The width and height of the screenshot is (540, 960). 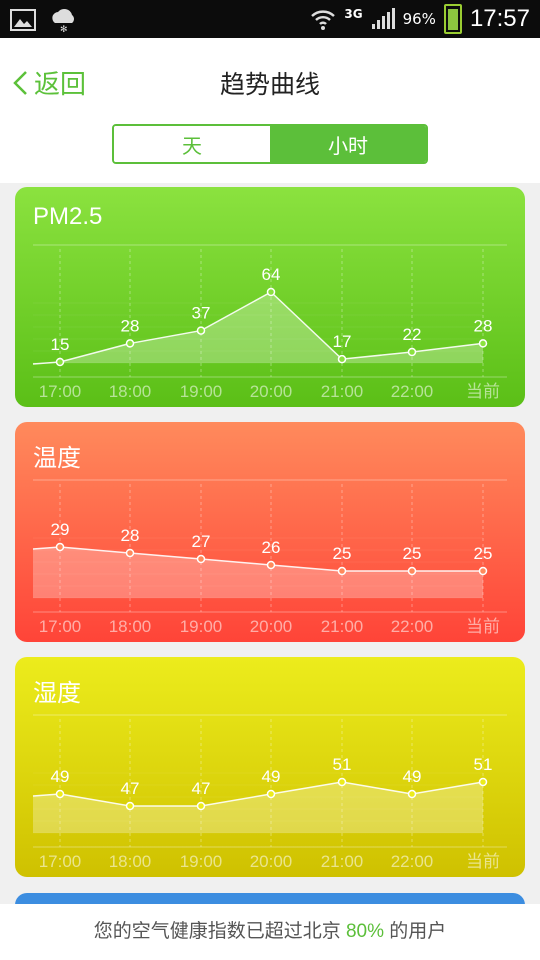 What do you see at coordinates (348, 144) in the screenshot?
I see `tab-hour: 小时` at bounding box center [348, 144].